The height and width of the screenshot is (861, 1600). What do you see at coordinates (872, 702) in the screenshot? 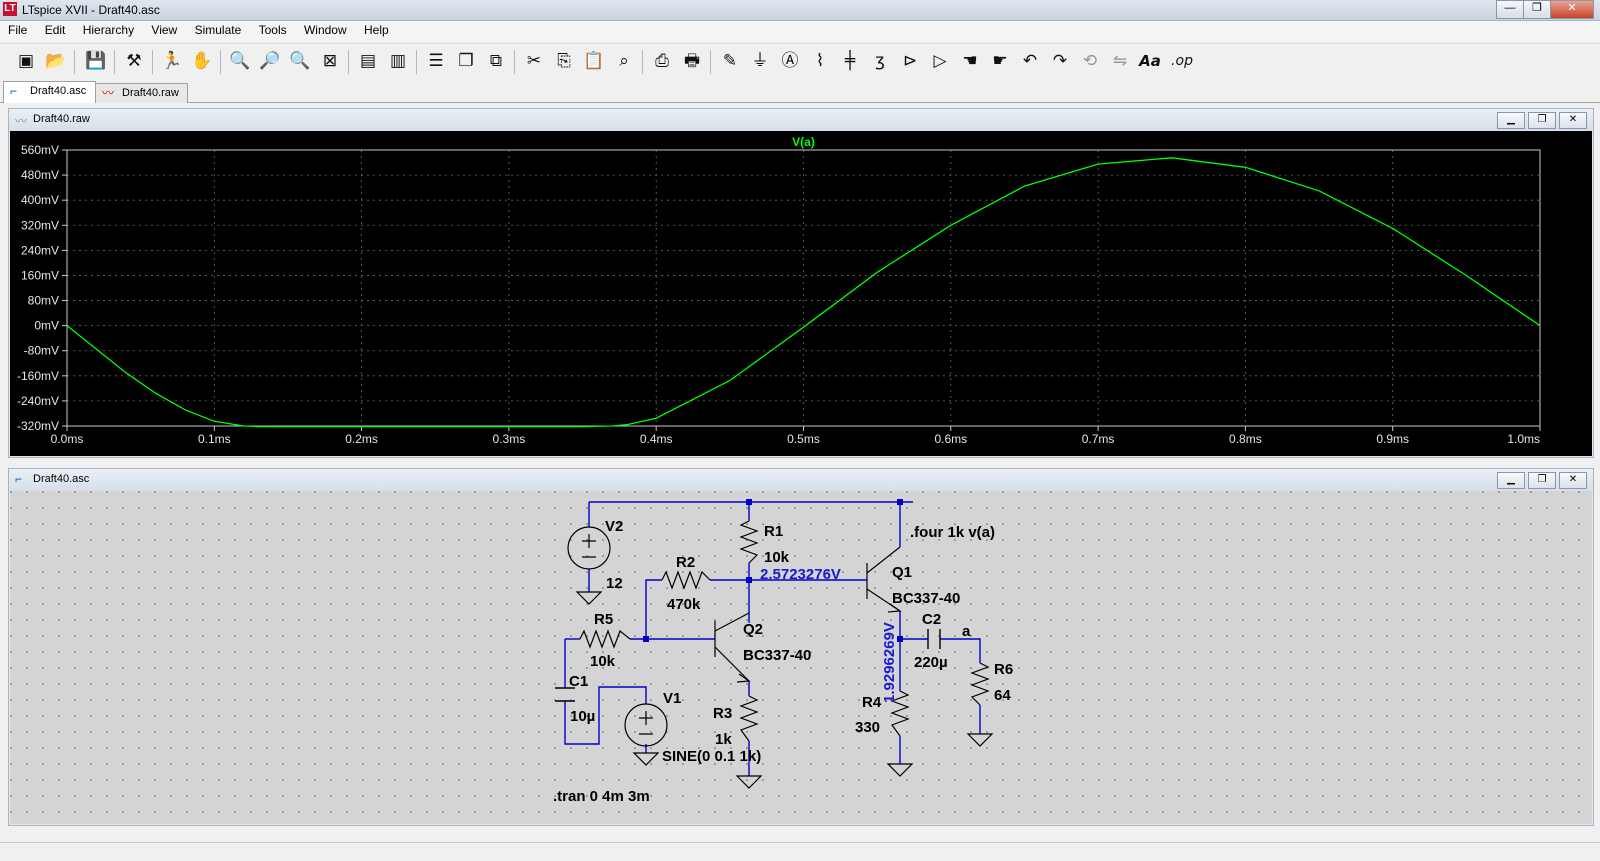
I see `r4-name: R4` at bounding box center [872, 702].